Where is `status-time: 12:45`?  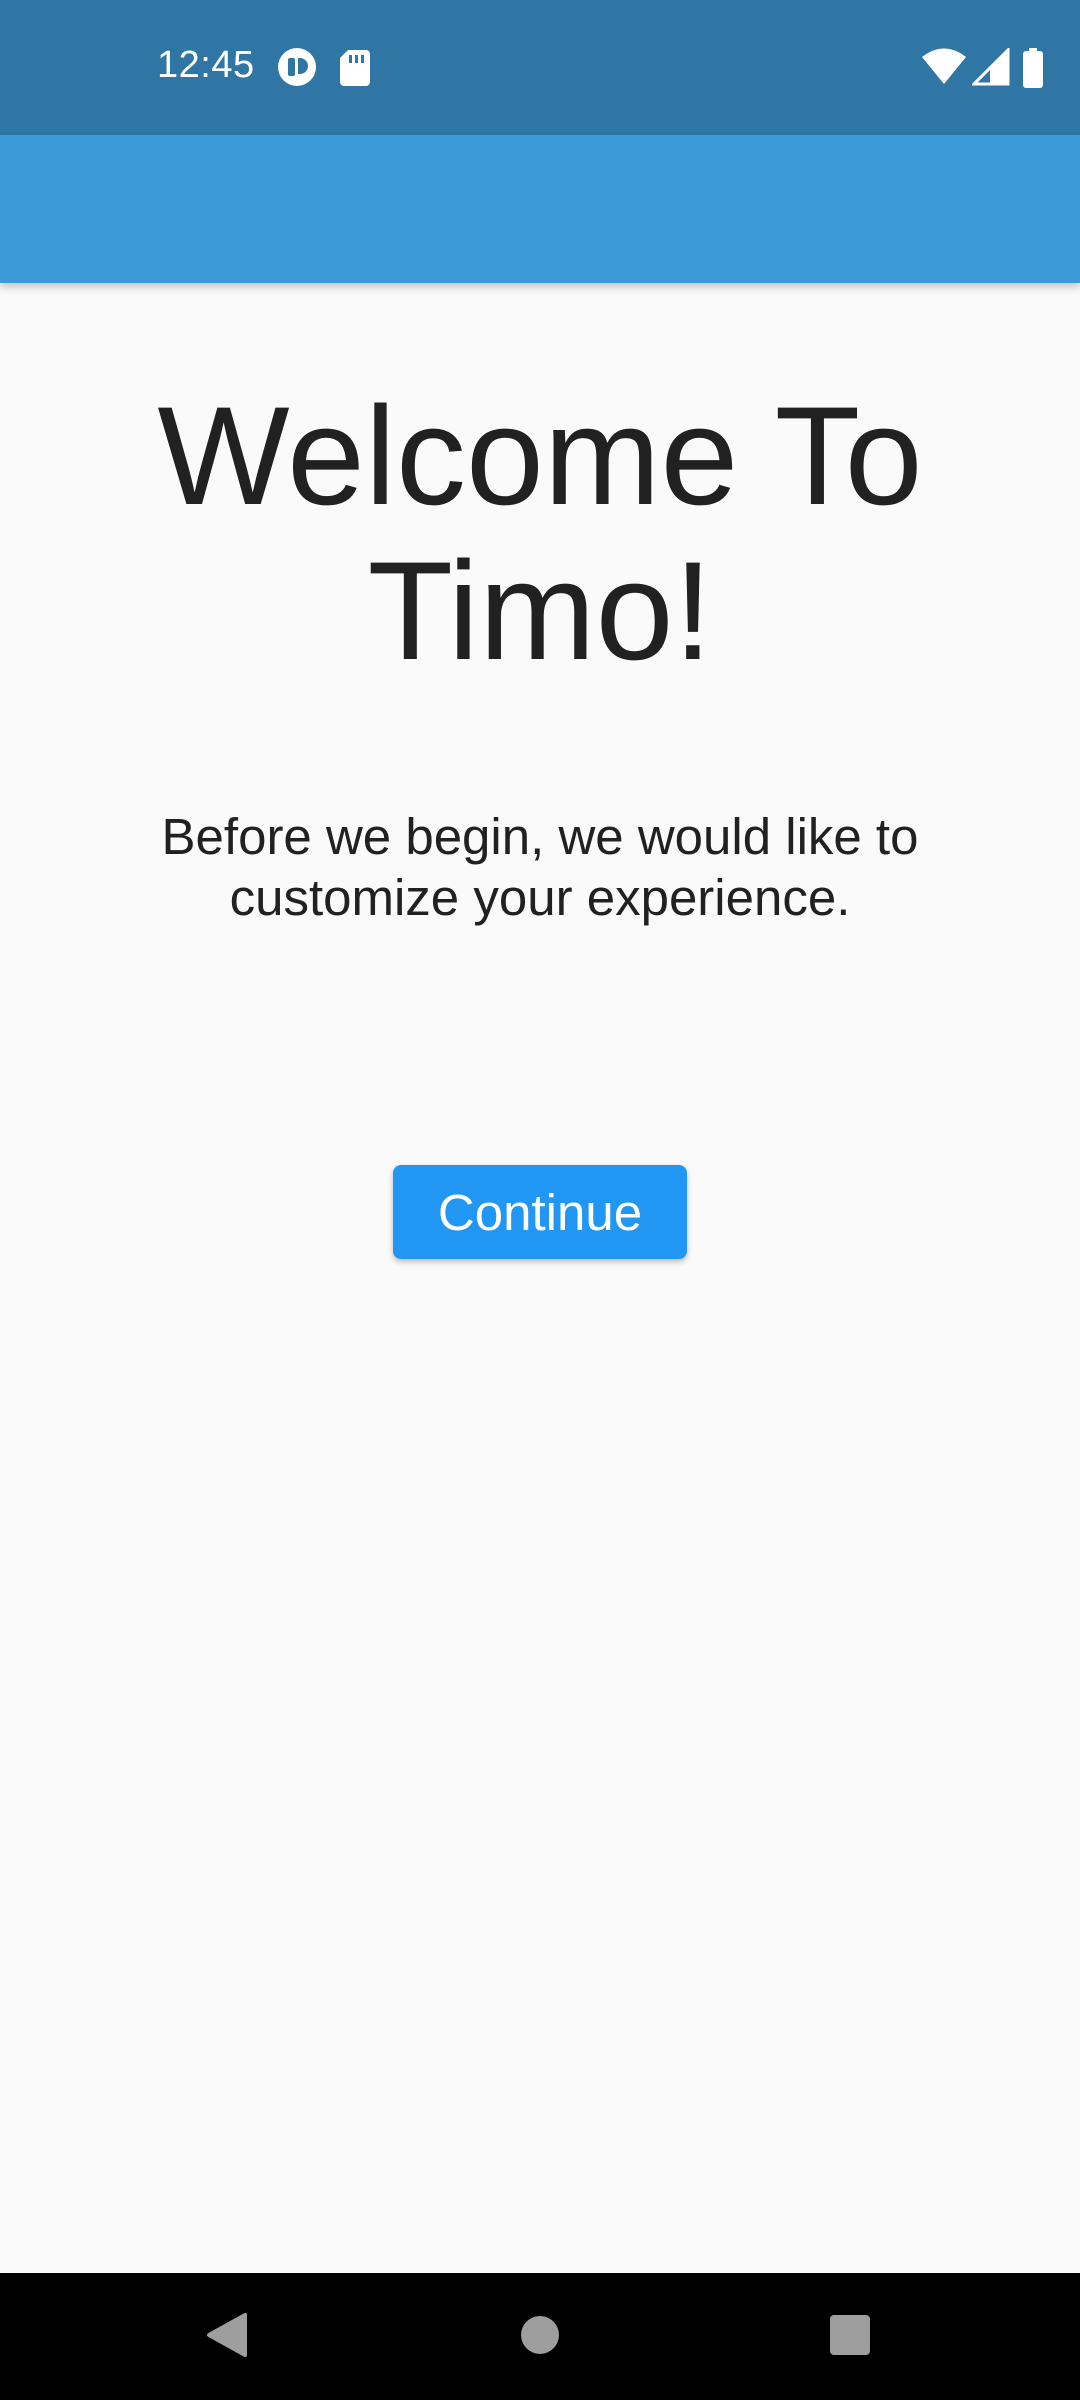 status-time: 12:45 is located at coordinates (206, 65).